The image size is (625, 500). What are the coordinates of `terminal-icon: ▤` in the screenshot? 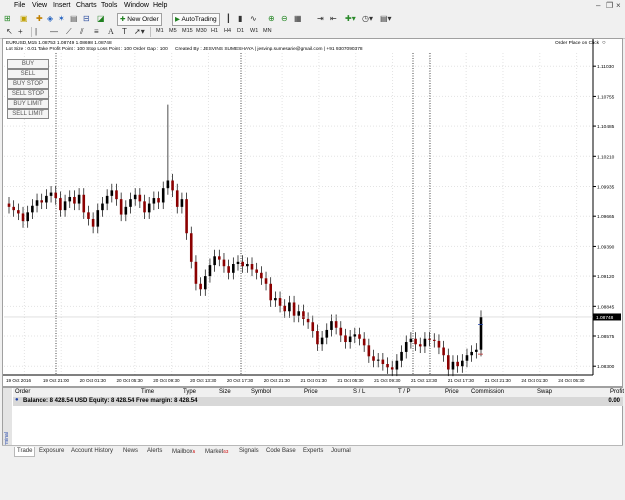 It's located at (74, 19).